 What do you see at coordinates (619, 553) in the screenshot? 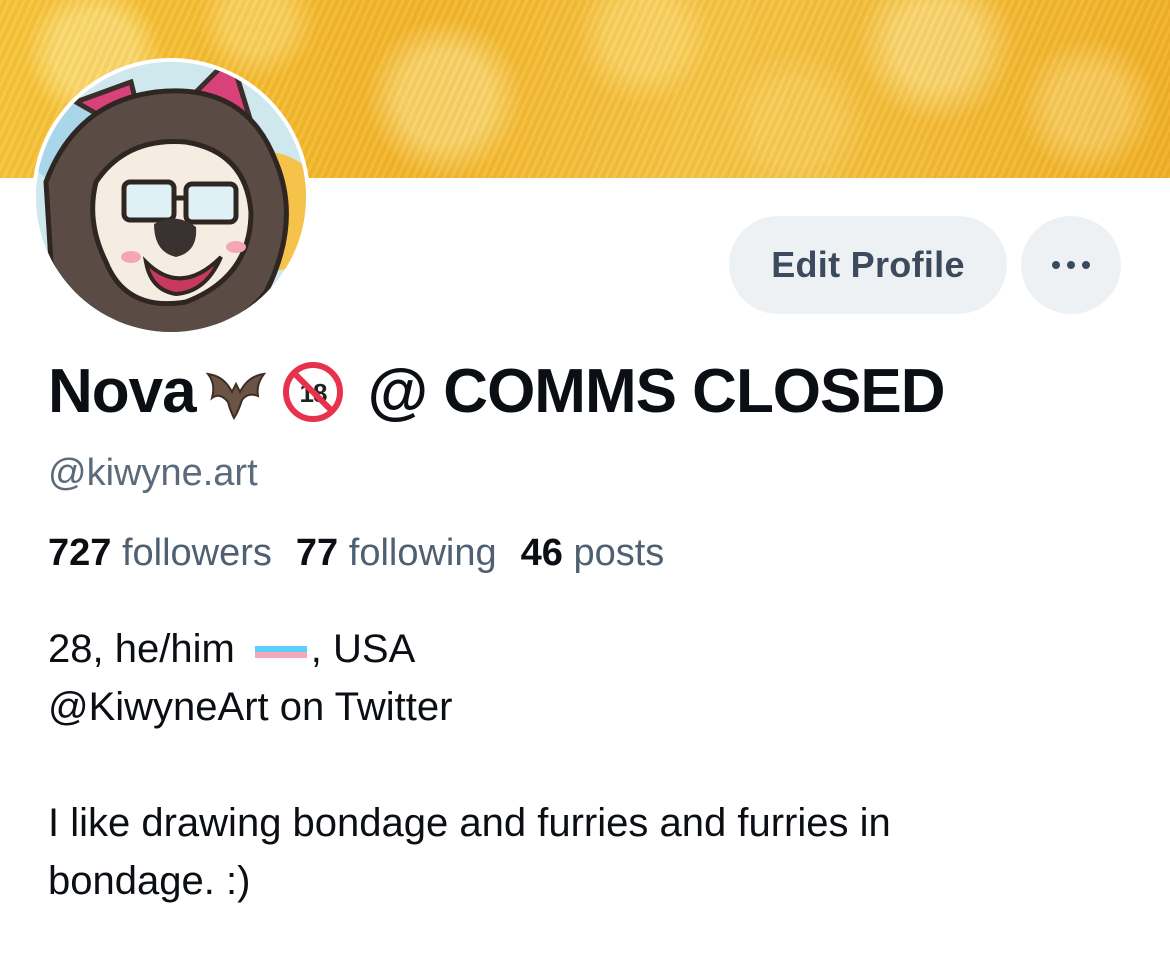
I see `posts-label: posts` at bounding box center [619, 553].